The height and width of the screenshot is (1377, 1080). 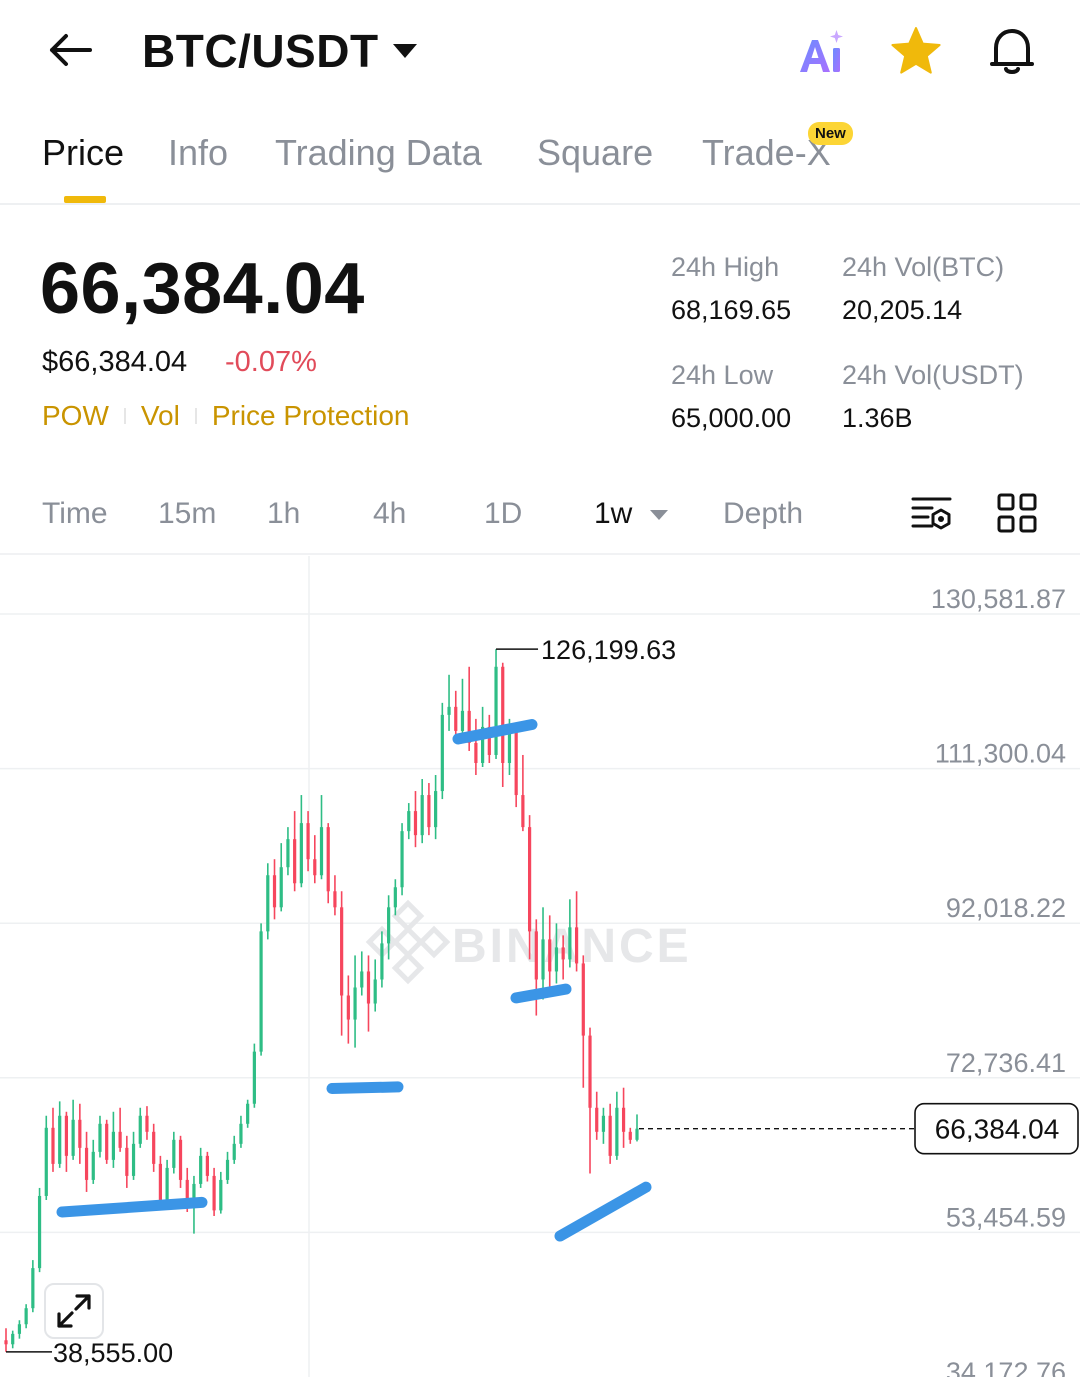 I want to click on y-axis-tick-label: 34,172.76, so click(x=1006, y=1367).